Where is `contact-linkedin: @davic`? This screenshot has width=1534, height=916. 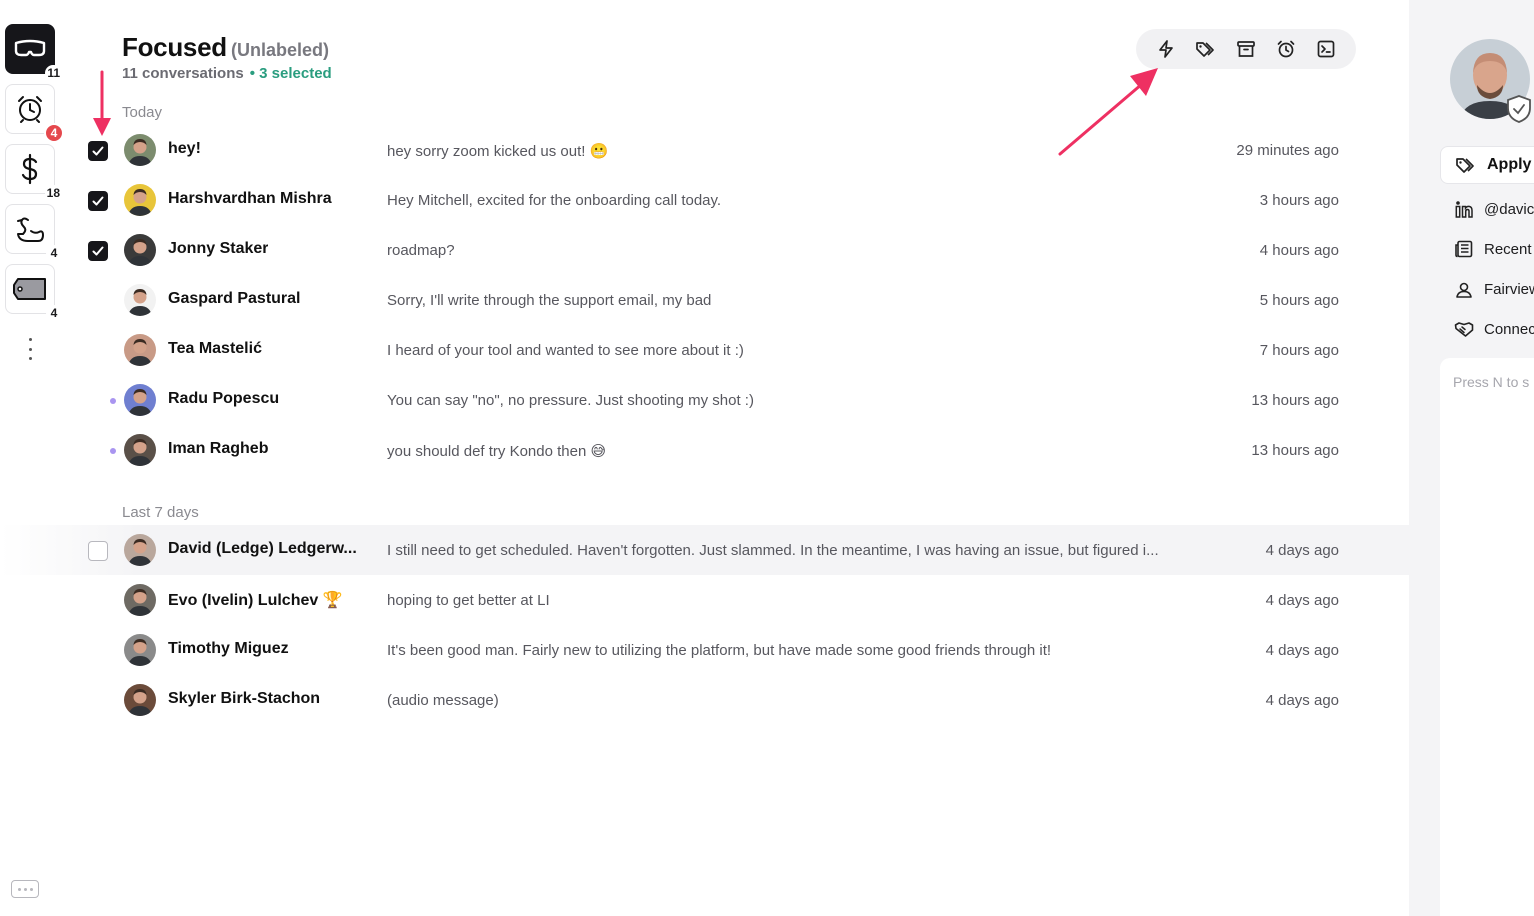 contact-linkedin: @davic is located at coordinates (1494, 209).